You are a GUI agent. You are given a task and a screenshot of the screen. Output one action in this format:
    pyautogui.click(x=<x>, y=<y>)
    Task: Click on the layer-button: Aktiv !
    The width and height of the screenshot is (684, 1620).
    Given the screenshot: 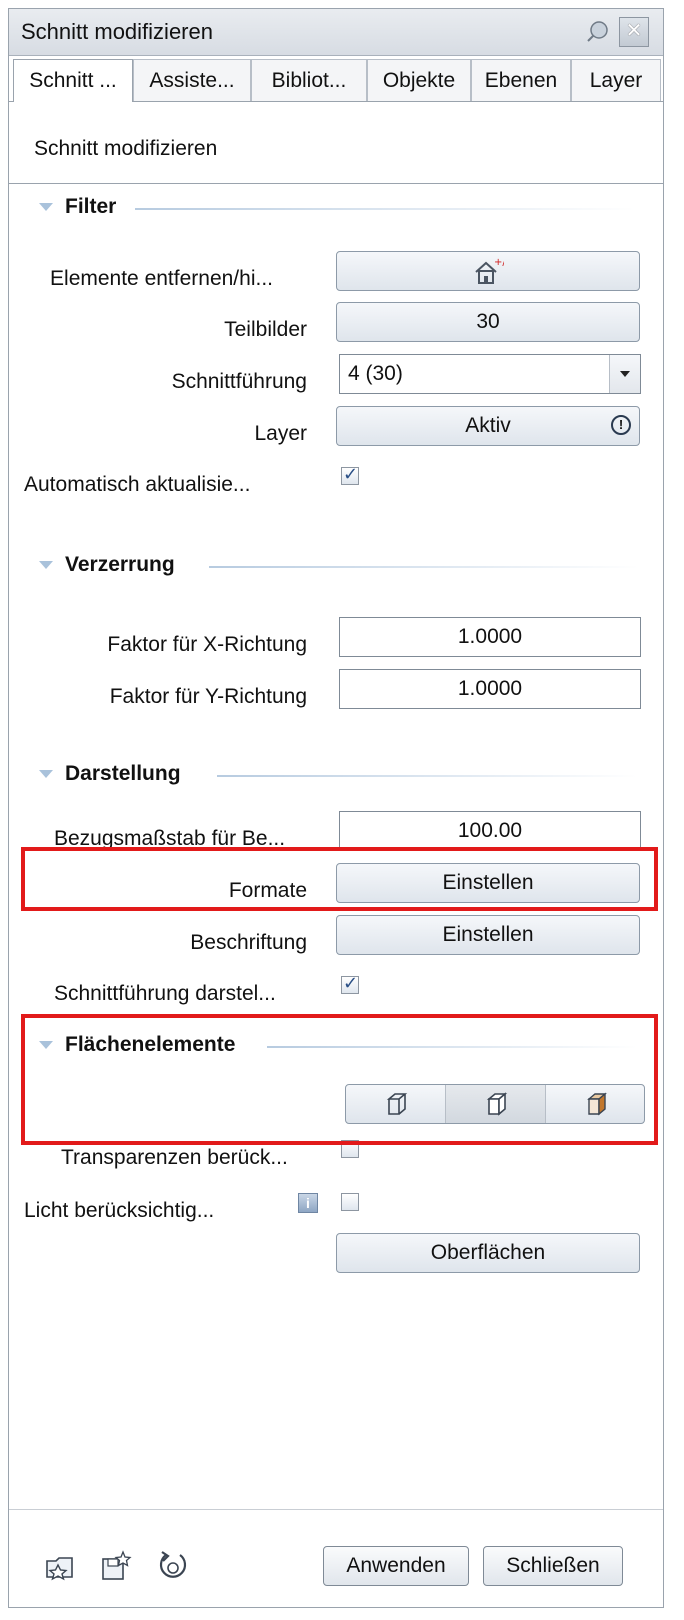 What is the action you would take?
    pyautogui.click(x=488, y=426)
    